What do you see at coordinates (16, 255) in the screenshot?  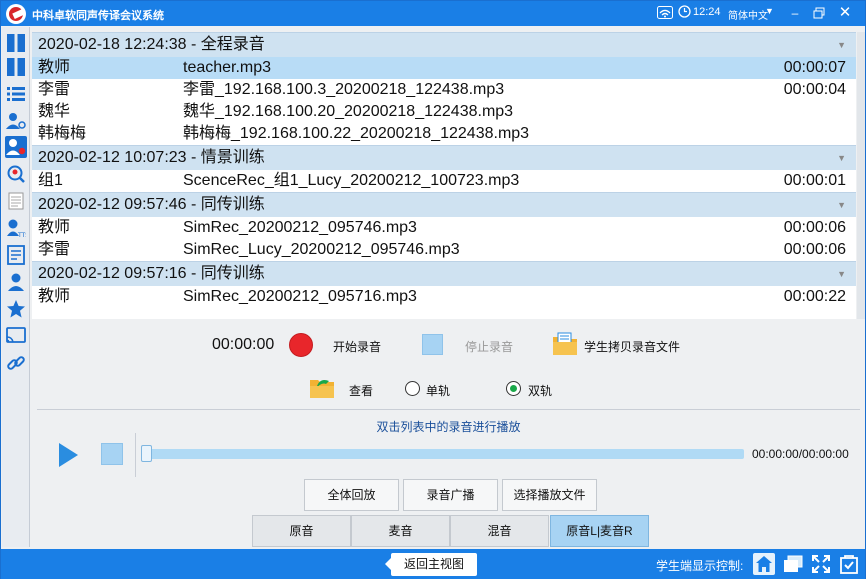 I see `checklist-icon` at bounding box center [16, 255].